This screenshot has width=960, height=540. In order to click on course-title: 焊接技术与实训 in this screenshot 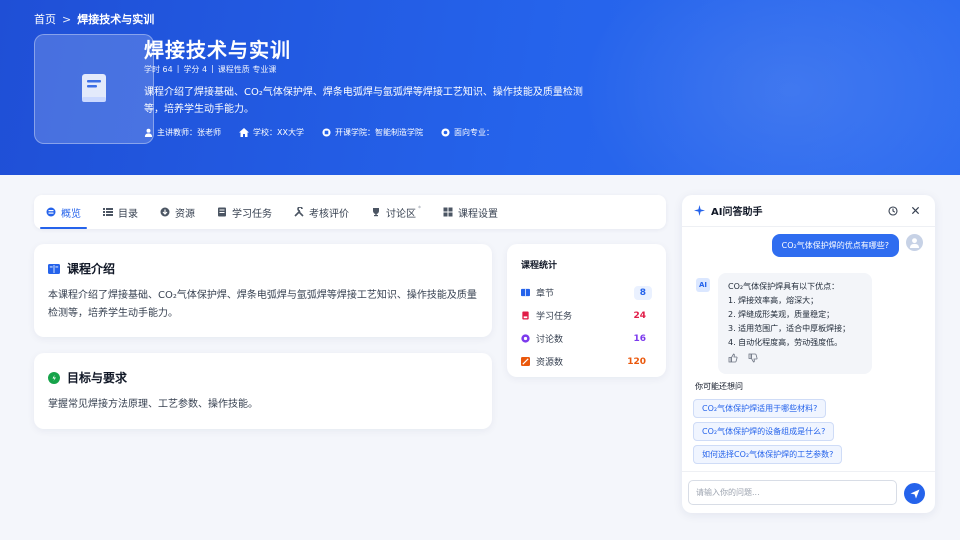, I will do `click(217, 50)`.